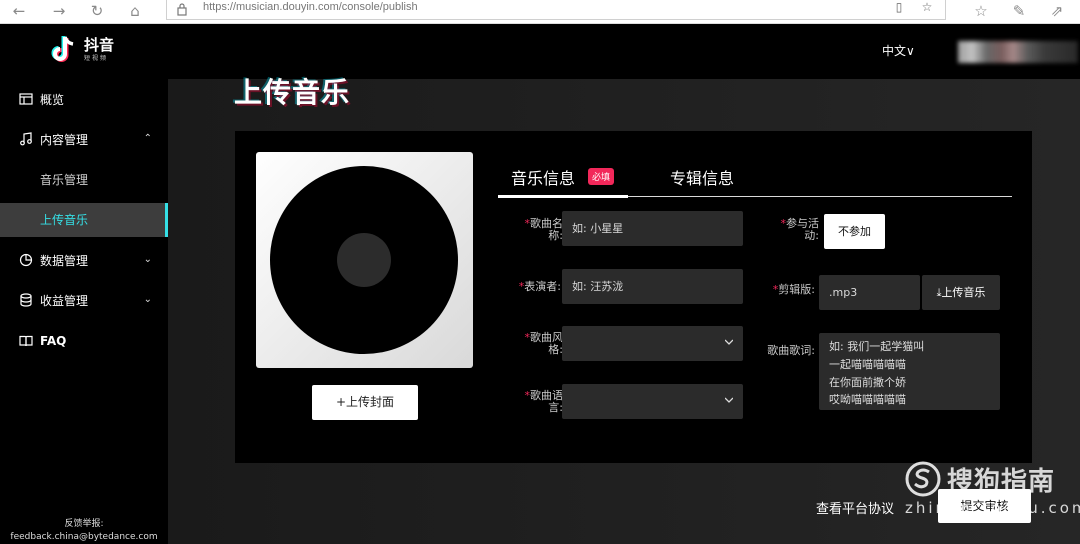 This screenshot has width=1080, height=544. I want to click on lyrics-label: 歌曲歌词:, so click(791, 350).